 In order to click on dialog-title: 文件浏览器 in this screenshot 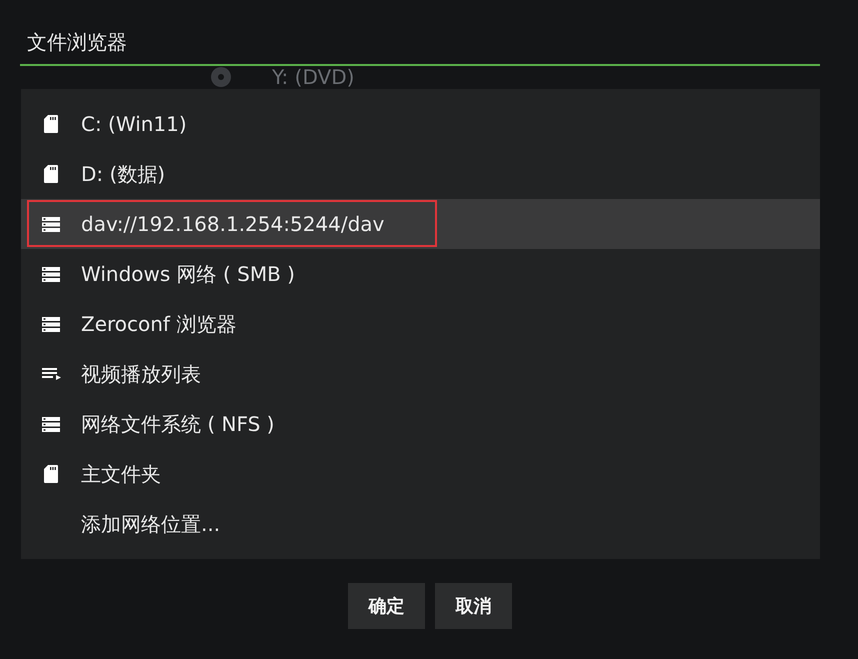, I will do `click(77, 42)`.